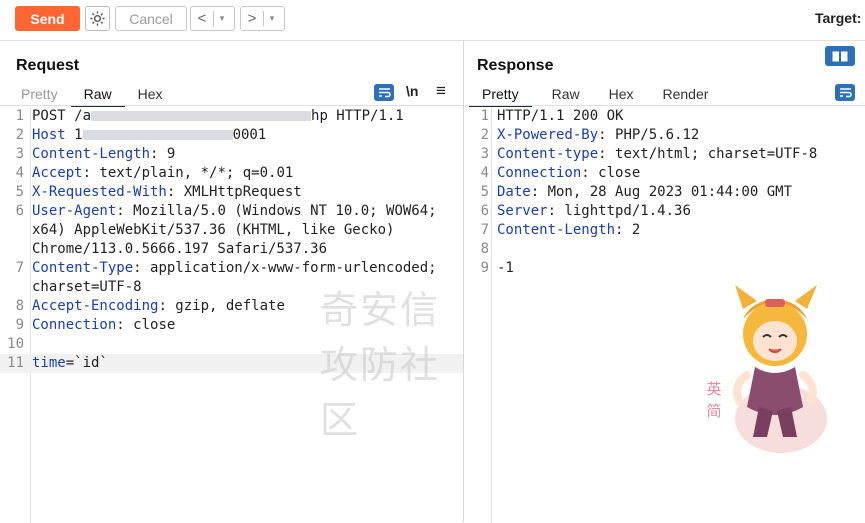 This screenshot has height=523, width=865. Describe the element at coordinates (357, 116) in the screenshot. I see `line-suffix: hp HTTP/1.1` at that location.